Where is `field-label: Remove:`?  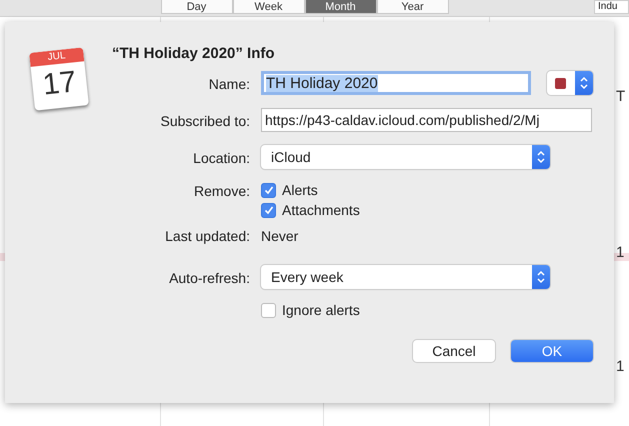 field-label: Remove: is located at coordinates (222, 191).